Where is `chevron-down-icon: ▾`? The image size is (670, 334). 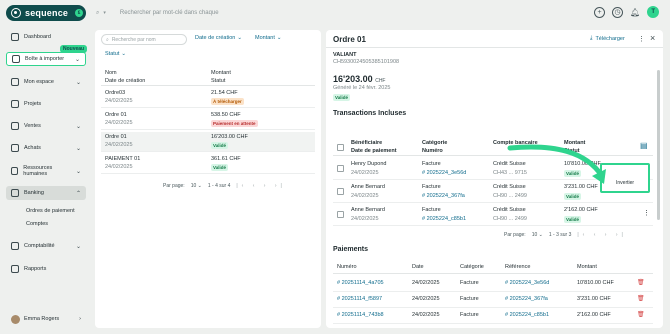
chevron-down-icon: ▾ is located at coordinates (104, 13).